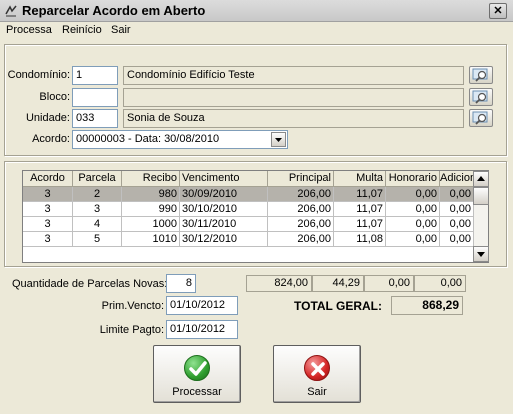 The image size is (513, 414). What do you see at coordinates (224, 224) in the screenshot?
I see `cell-vencimento: 30/11/2010` at bounding box center [224, 224].